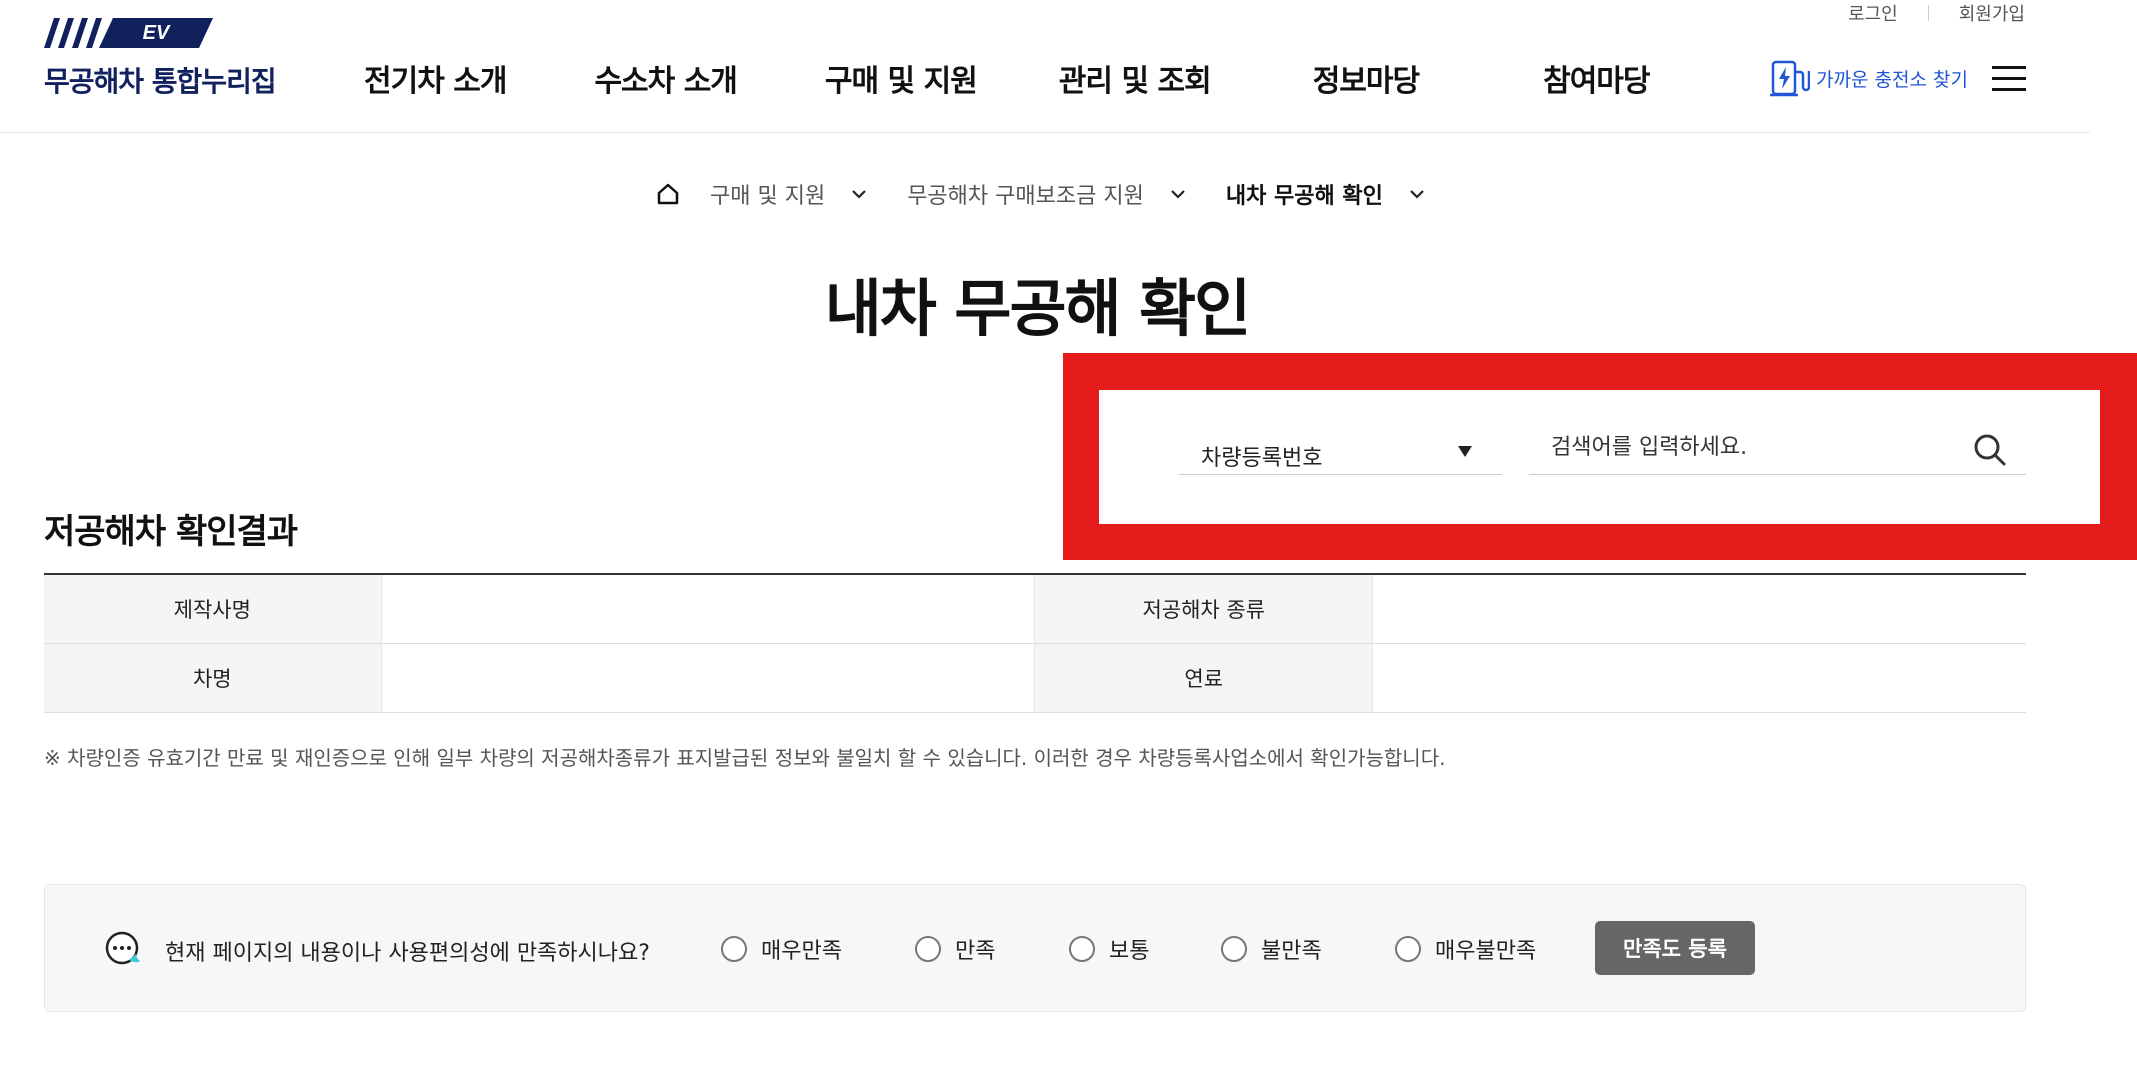 The height and width of the screenshot is (1072, 2137). What do you see at coordinates (435, 78) in the screenshot?
I see `nav-ev-intro: 전기차 소개` at bounding box center [435, 78].